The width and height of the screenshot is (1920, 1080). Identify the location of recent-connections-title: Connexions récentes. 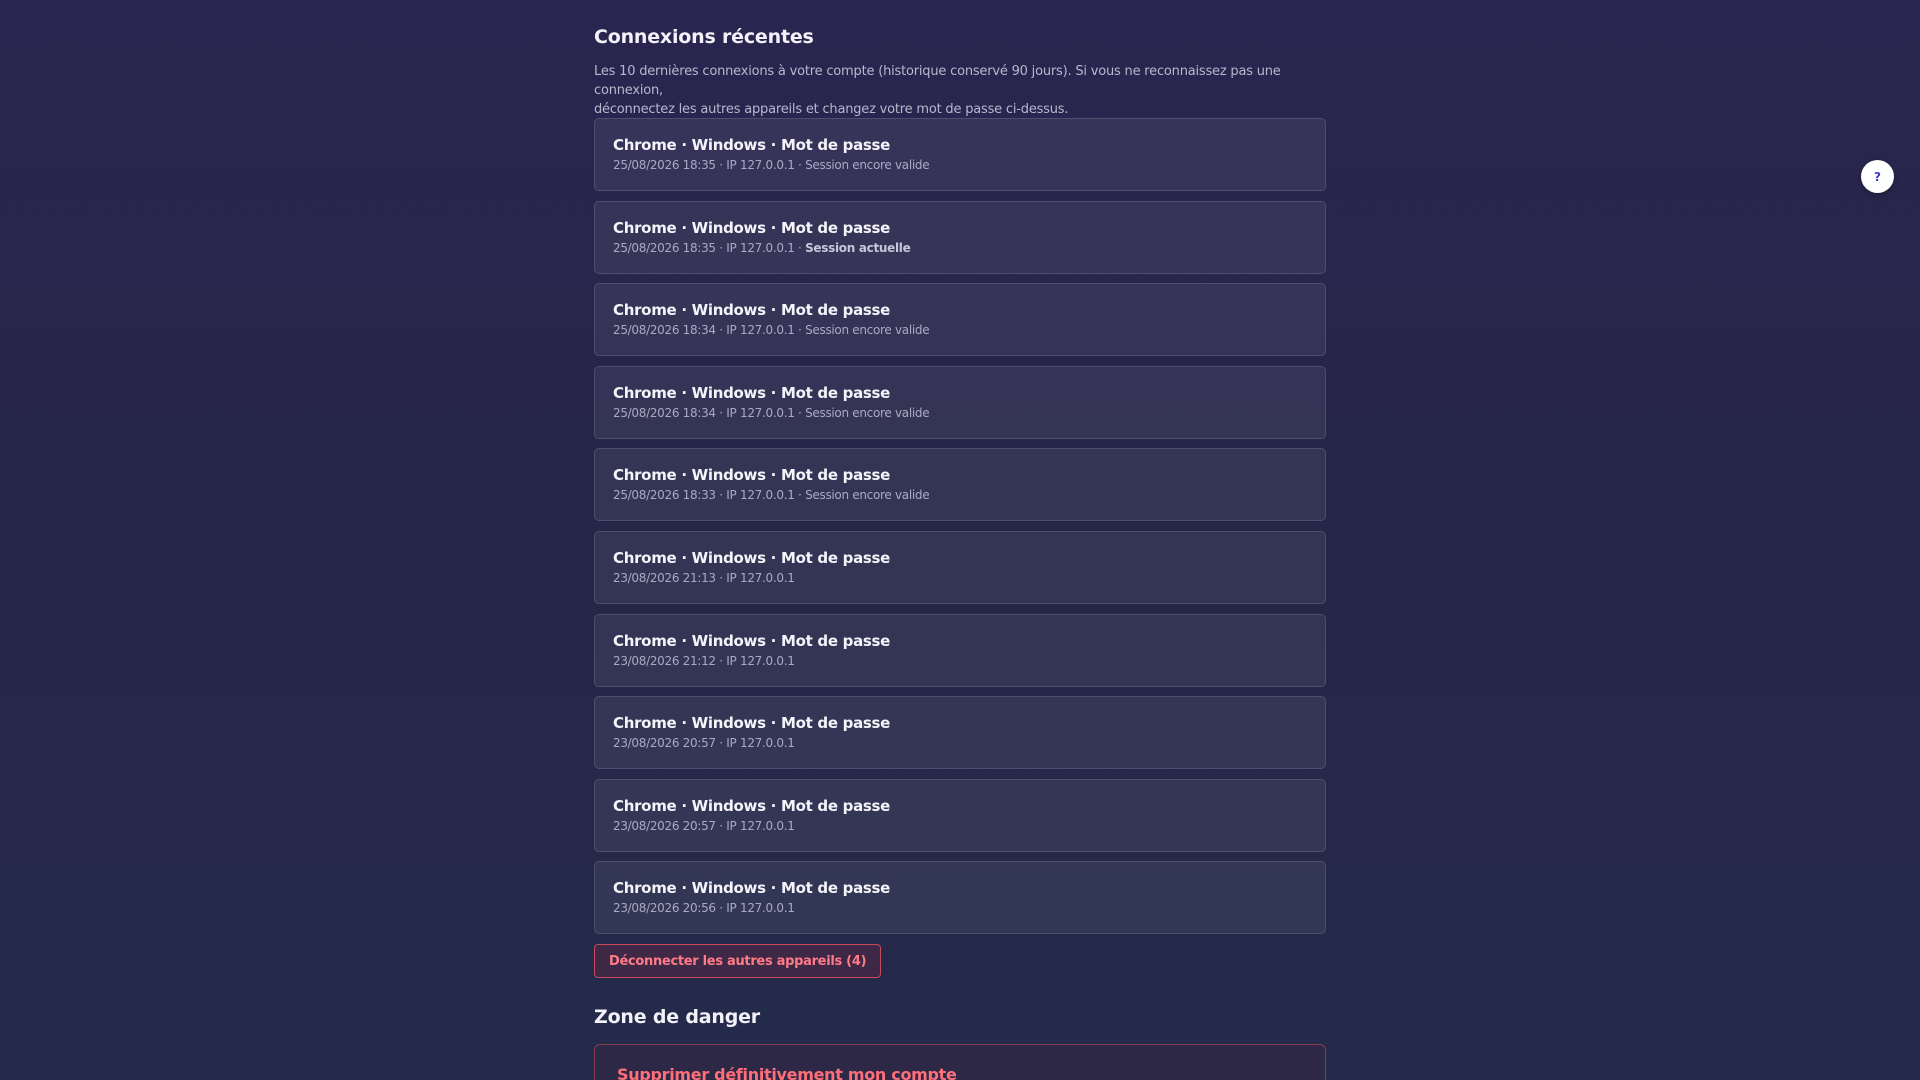
(704, 37).